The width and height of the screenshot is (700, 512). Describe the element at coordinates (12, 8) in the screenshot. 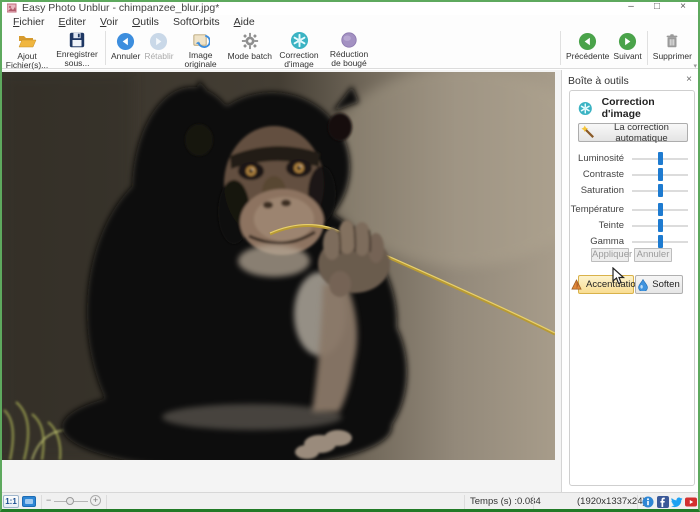

I see `app-icon` at that location.